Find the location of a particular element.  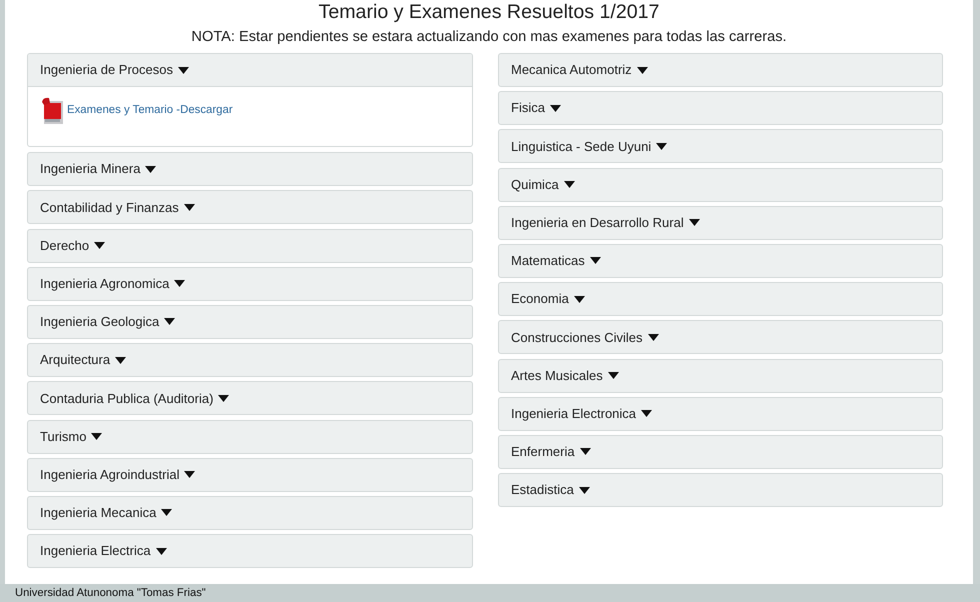

accordion-header: Derecho is located at coordinates (250, 245).